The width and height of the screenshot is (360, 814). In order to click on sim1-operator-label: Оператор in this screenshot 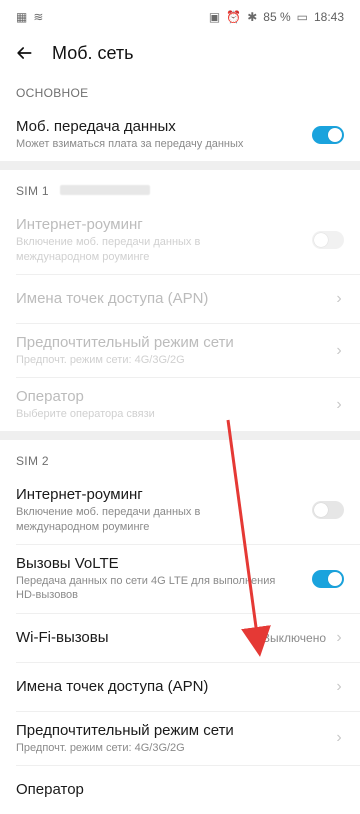, I will do `click(50, 397)`.